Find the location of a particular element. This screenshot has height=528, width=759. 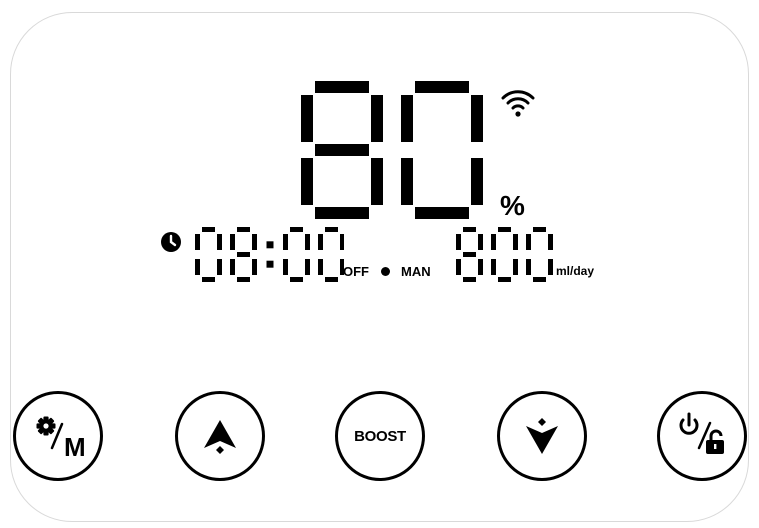

arrow-down-icon is located at coordinates (542, 436).